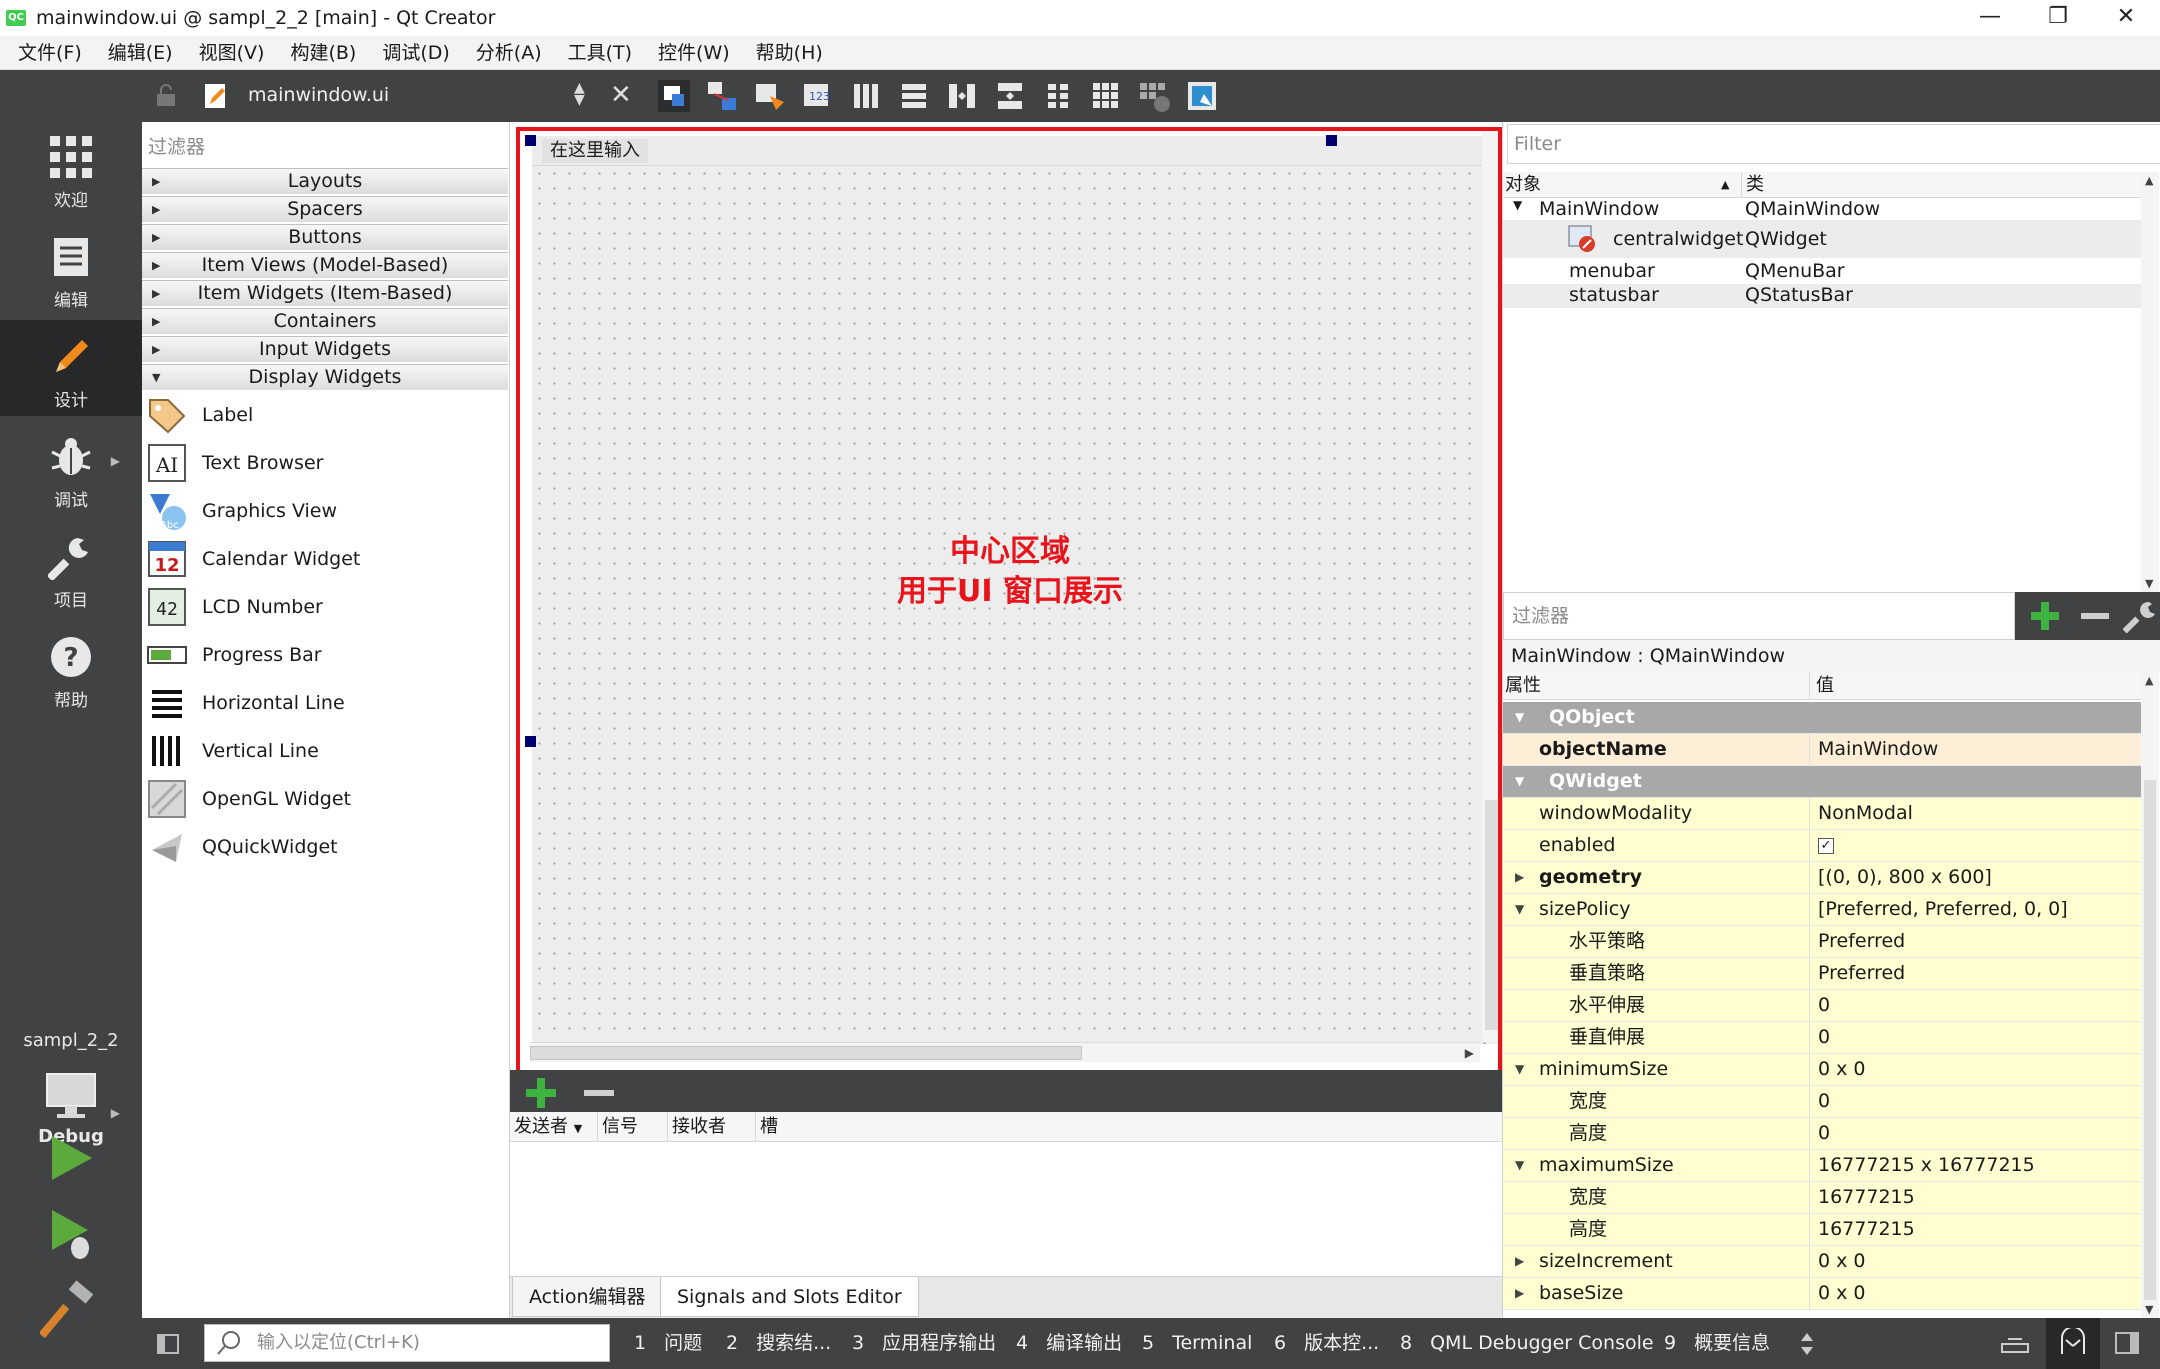  I want to click on output-tab-terminal: 5 Terminal, so click(1197, 1343).